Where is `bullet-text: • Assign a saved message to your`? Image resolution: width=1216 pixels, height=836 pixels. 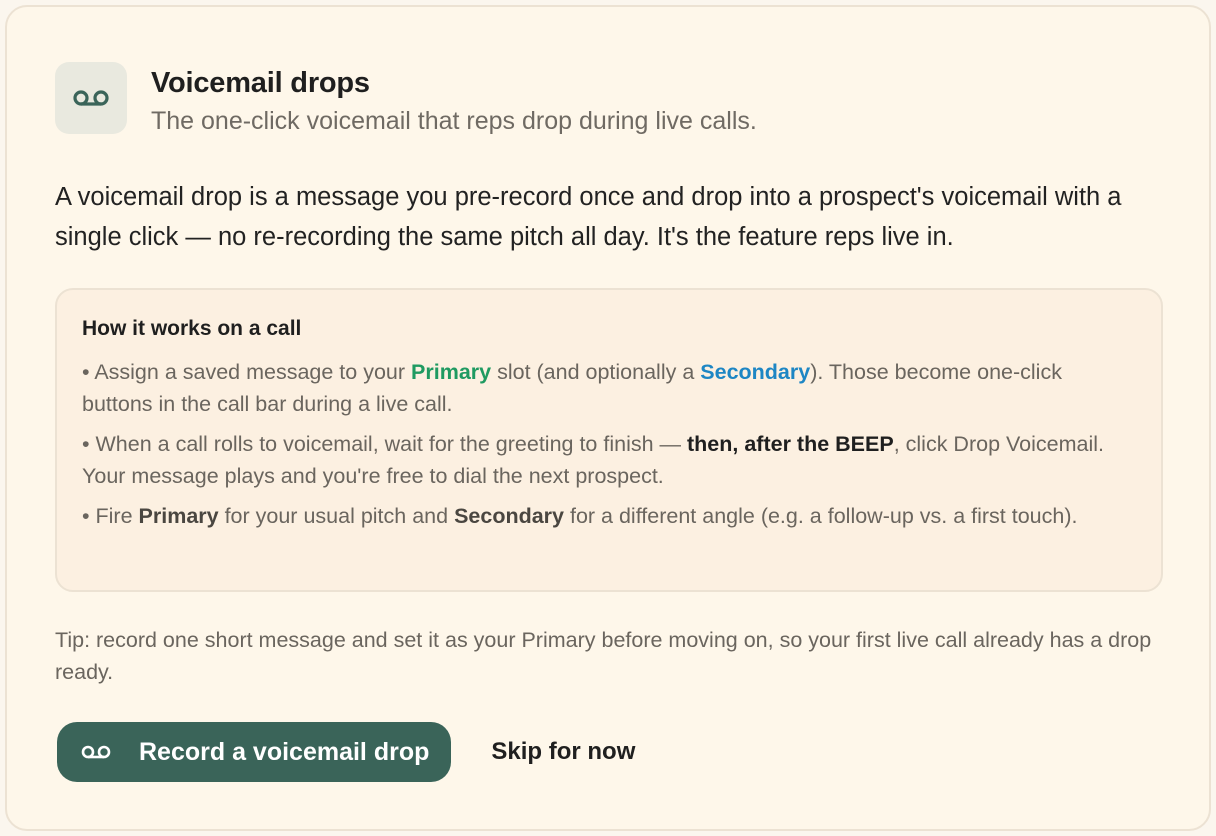 bullet-text: • Assign a saved message to your is located at coordinates (247, 372).